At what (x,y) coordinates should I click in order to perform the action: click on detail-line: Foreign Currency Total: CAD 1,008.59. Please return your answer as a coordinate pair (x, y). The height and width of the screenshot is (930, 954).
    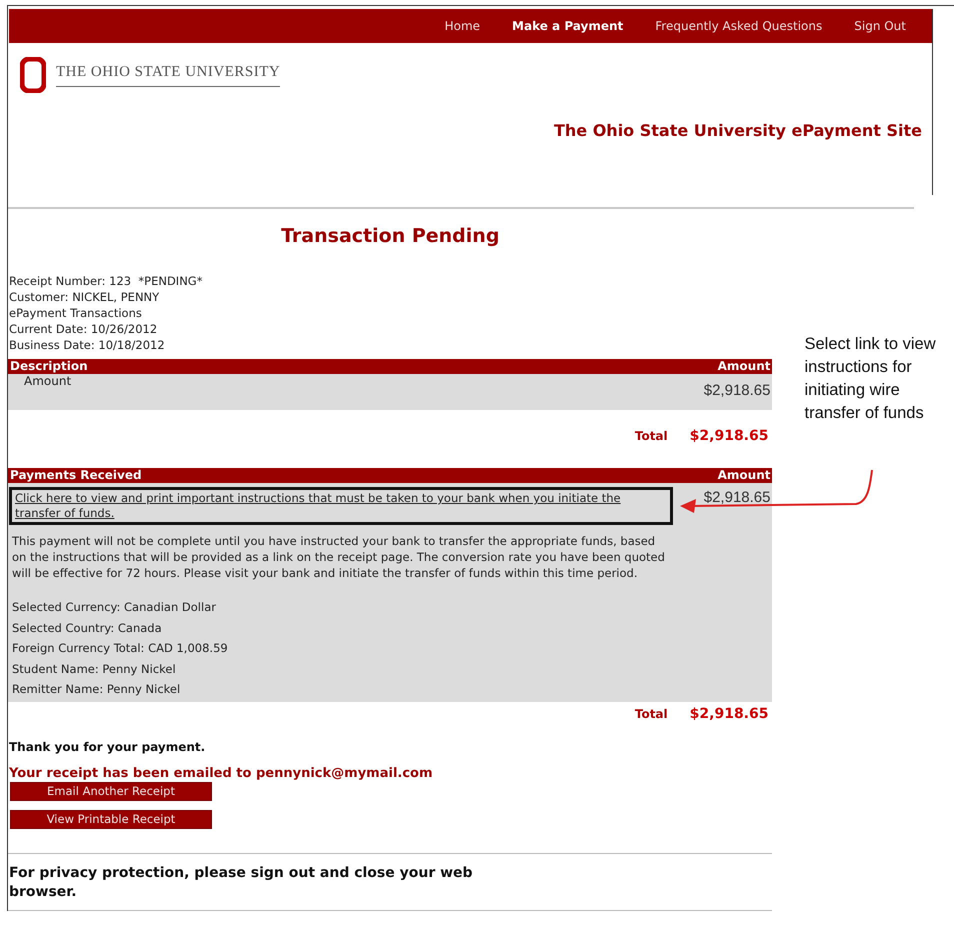
    Looking at the image, I should click on (120, 648).